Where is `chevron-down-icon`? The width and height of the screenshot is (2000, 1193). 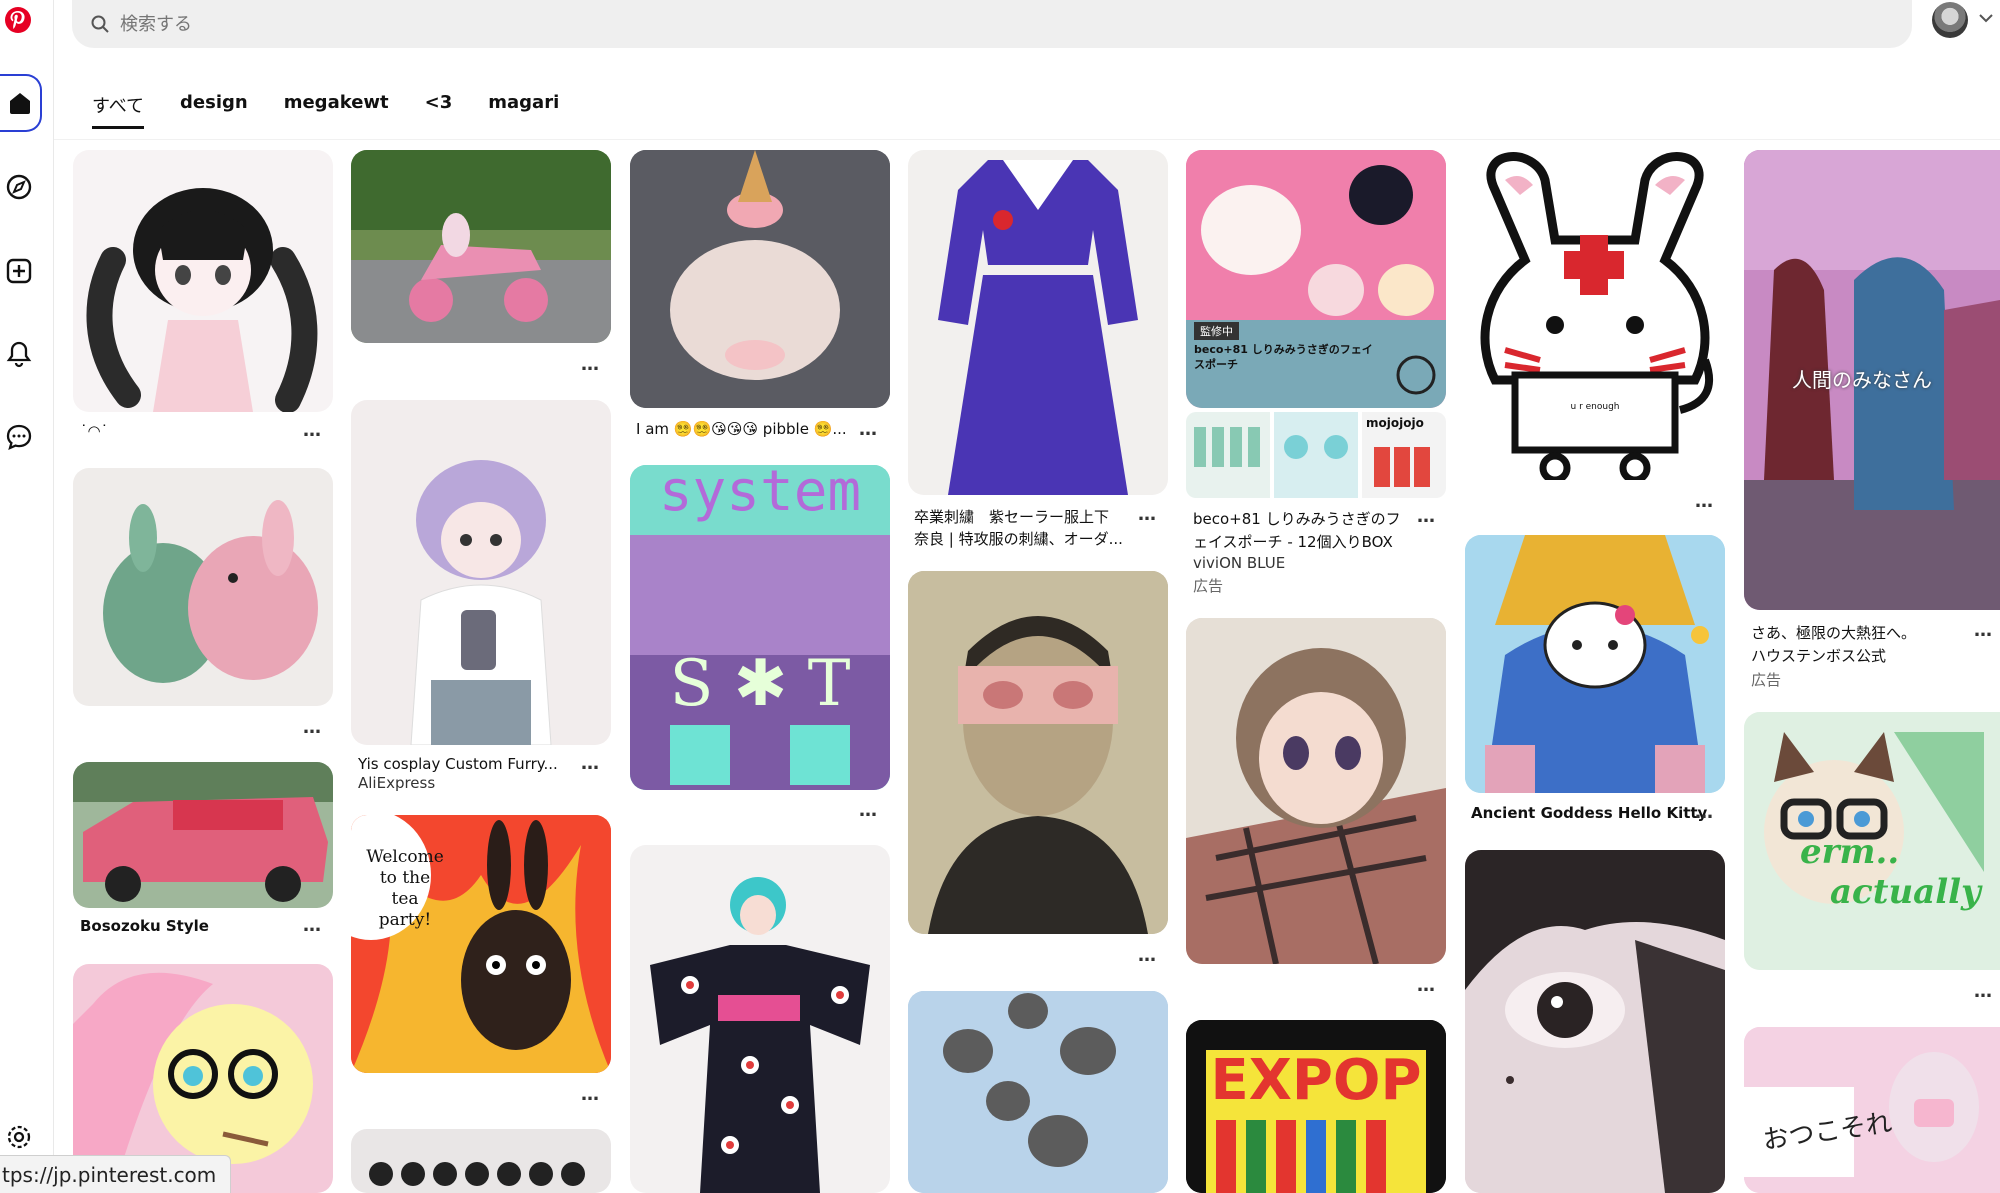
chevron-down-icon is located at coordinates (1986, 18).